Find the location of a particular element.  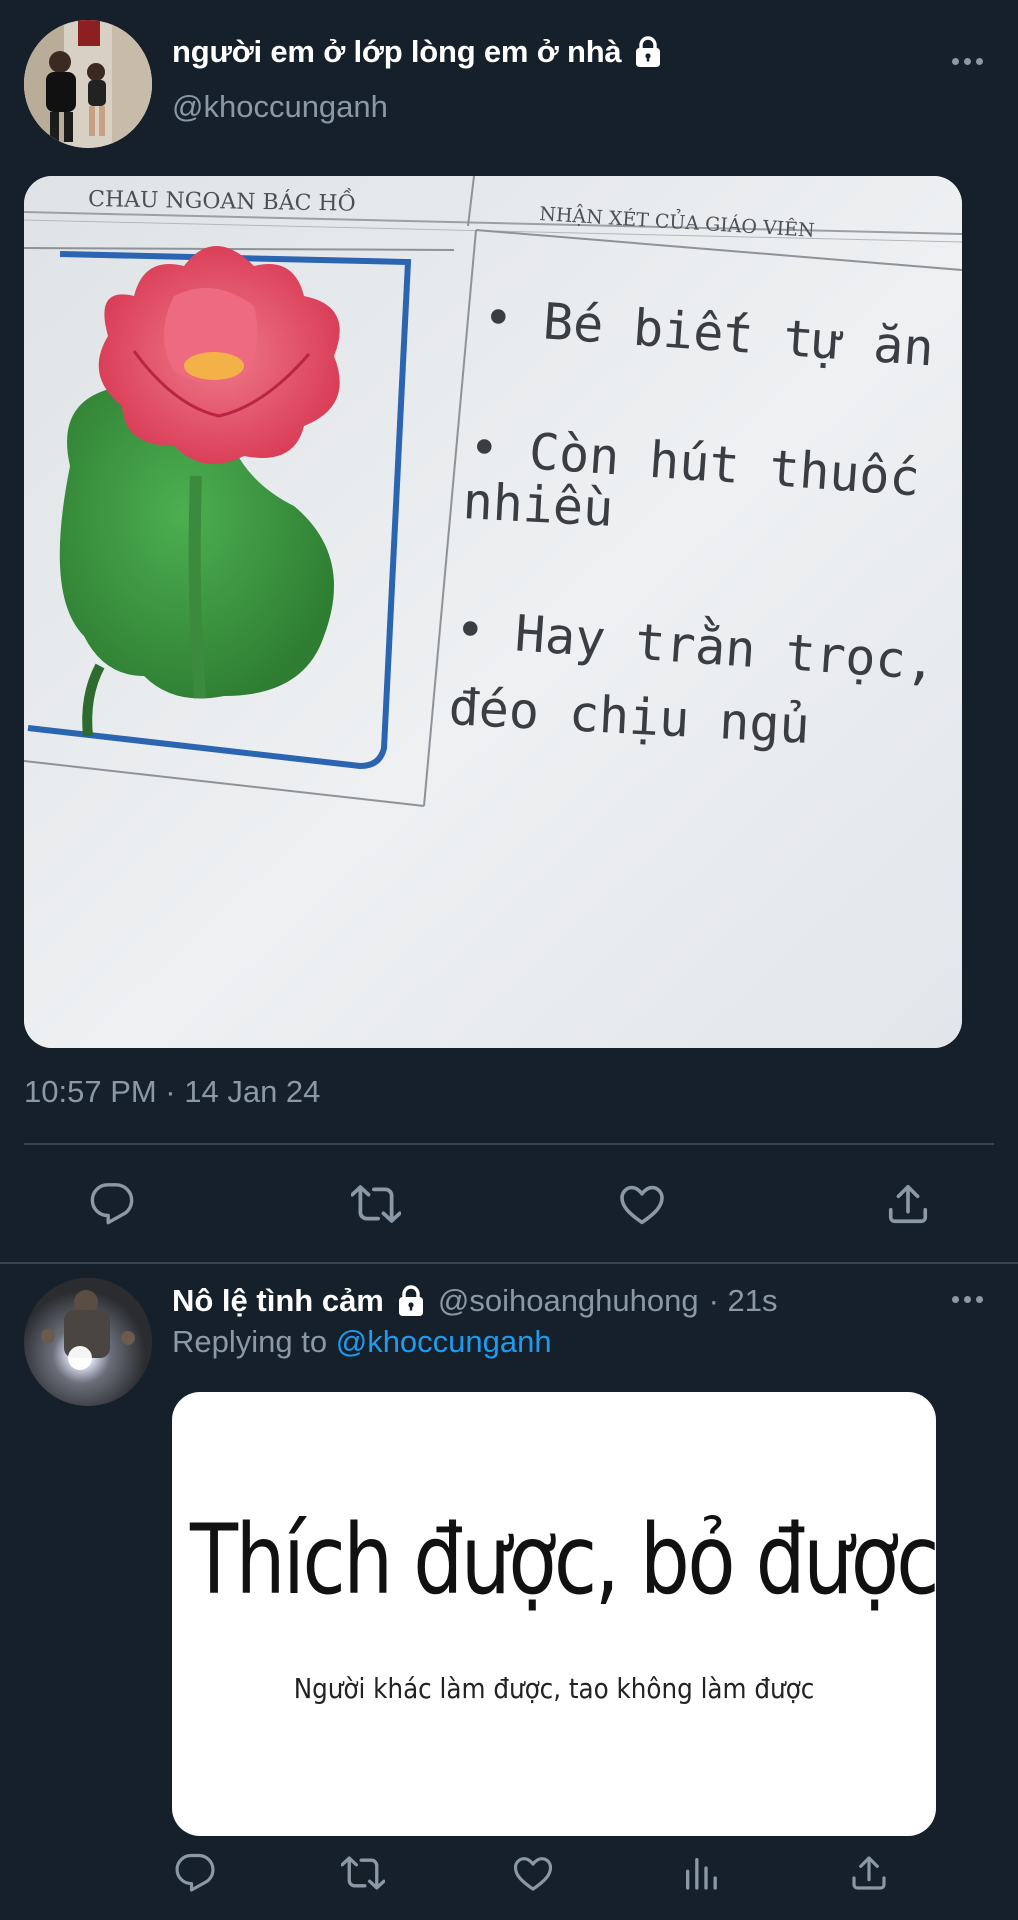

author-avatar is located at coordinates (88, 84).